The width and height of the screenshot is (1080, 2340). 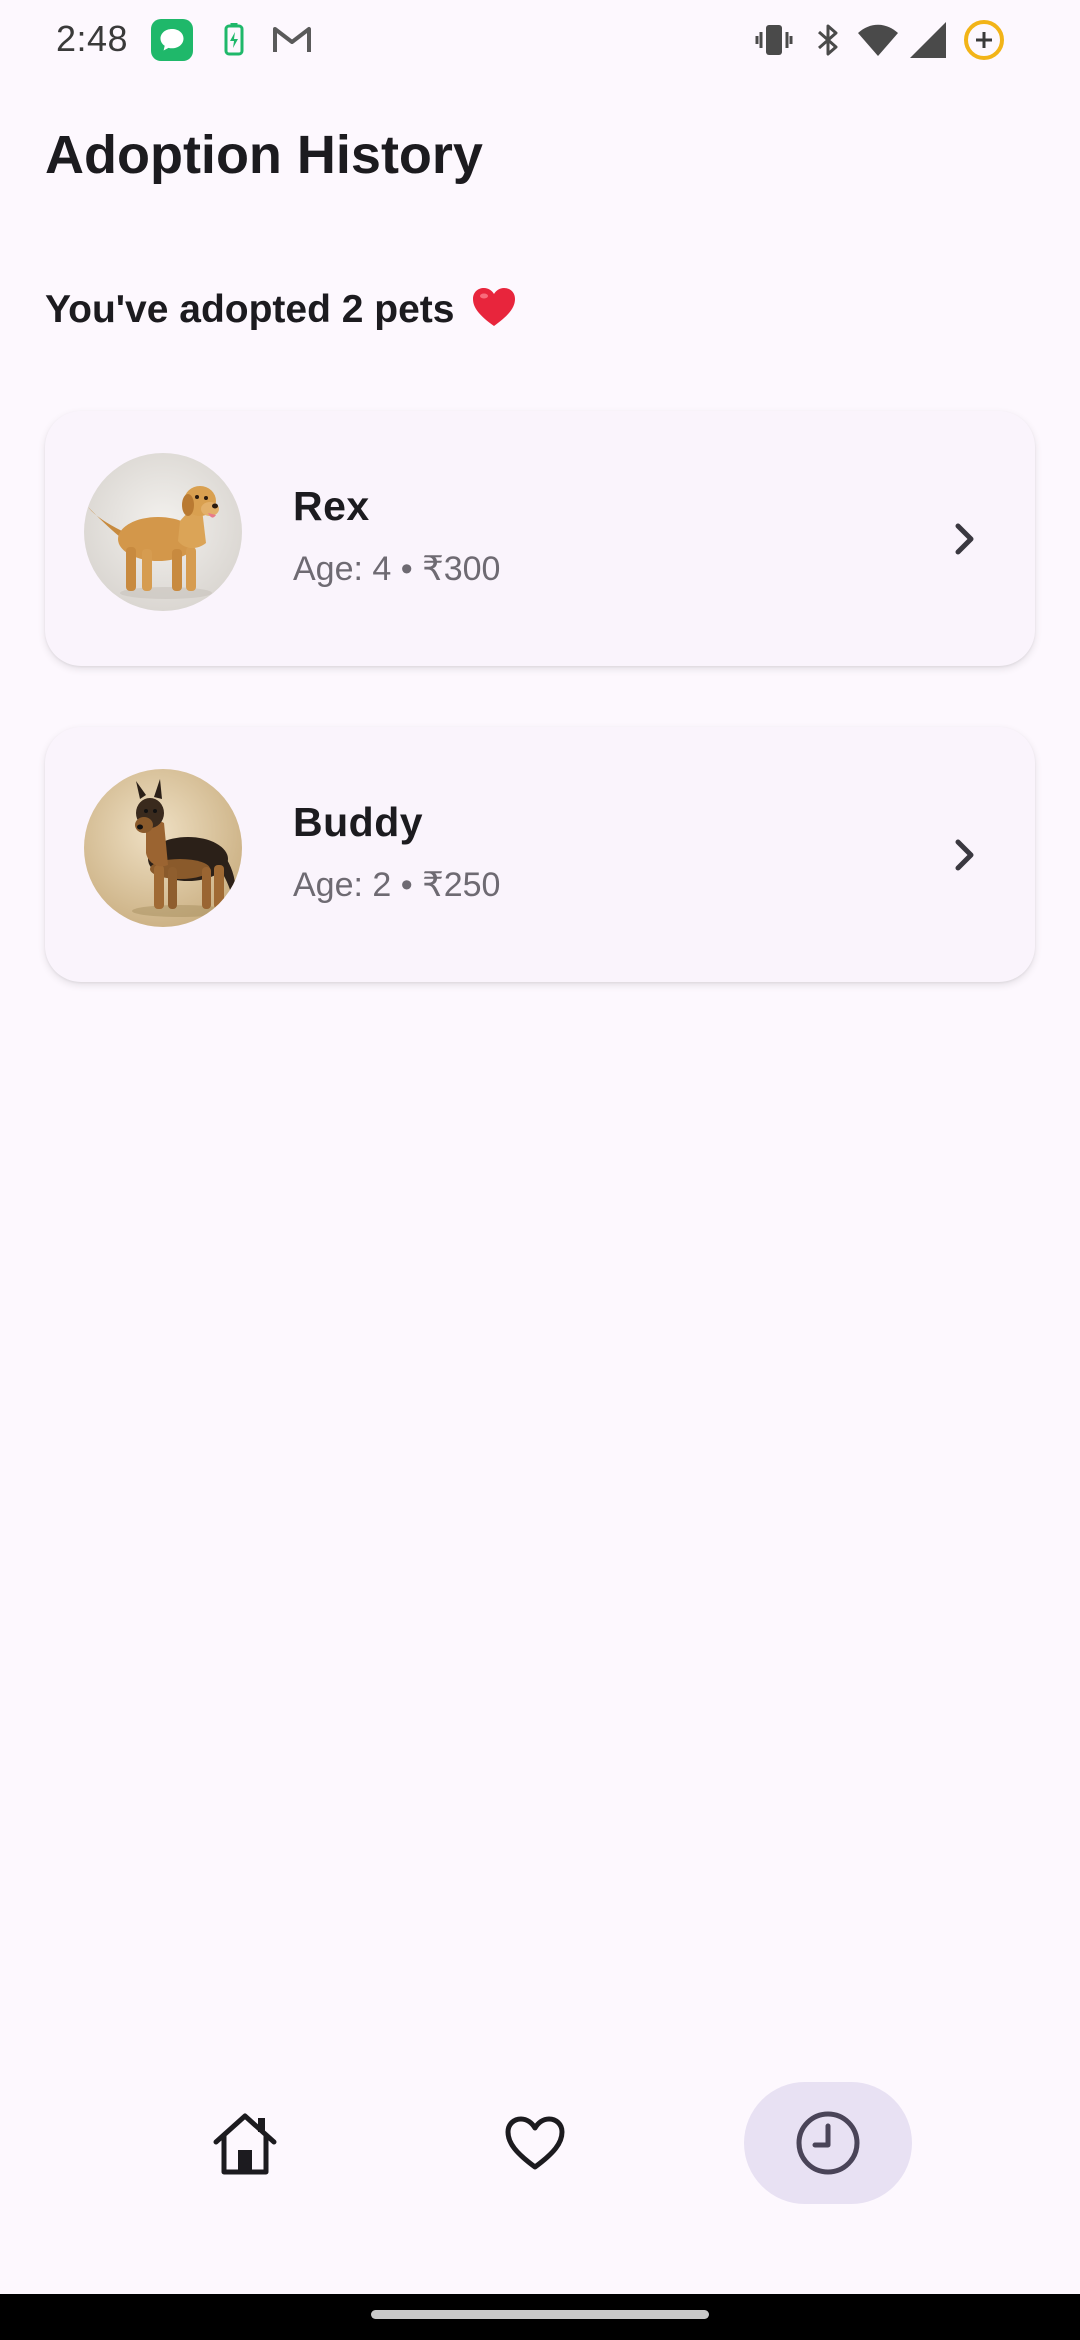 What do you see at coordinates (494, 312) in the screenshot?
I see `heart-emoji-icon` at bounding box center [494, 312].